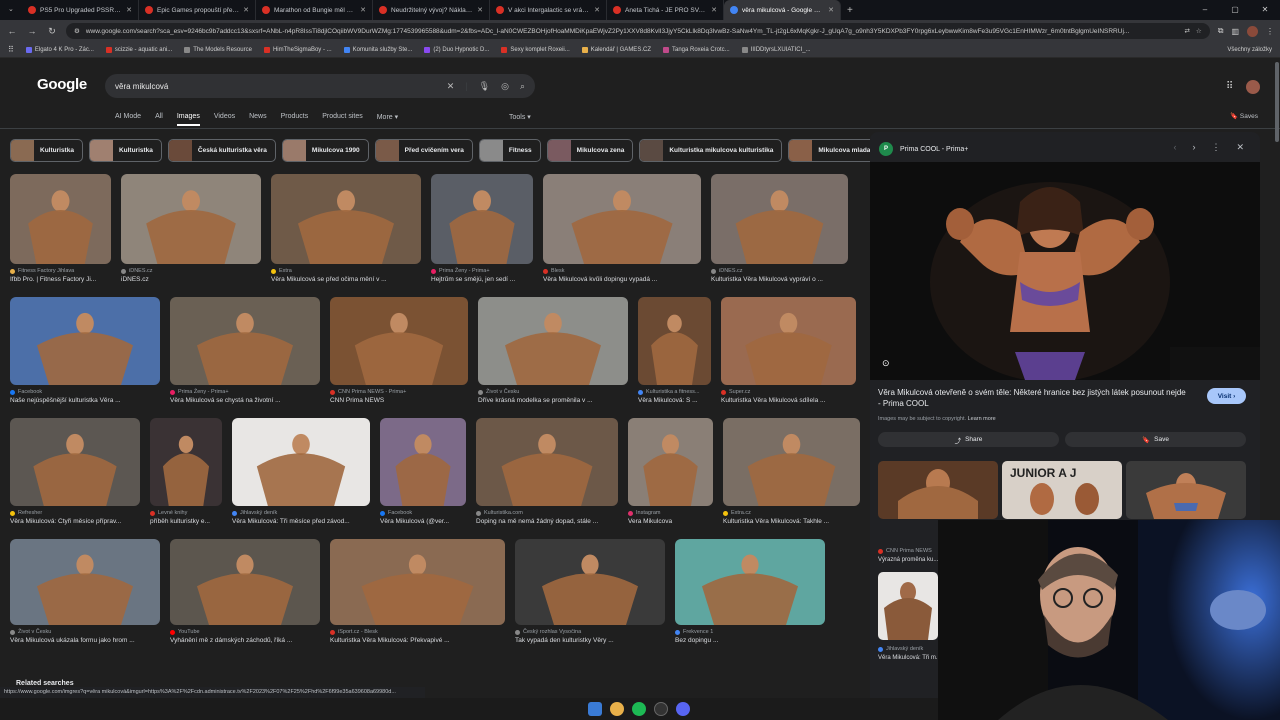  I want to click on browser-tab: PS5 Pro Upgraded PSSR = Enh... ✕, so click(80, 10).